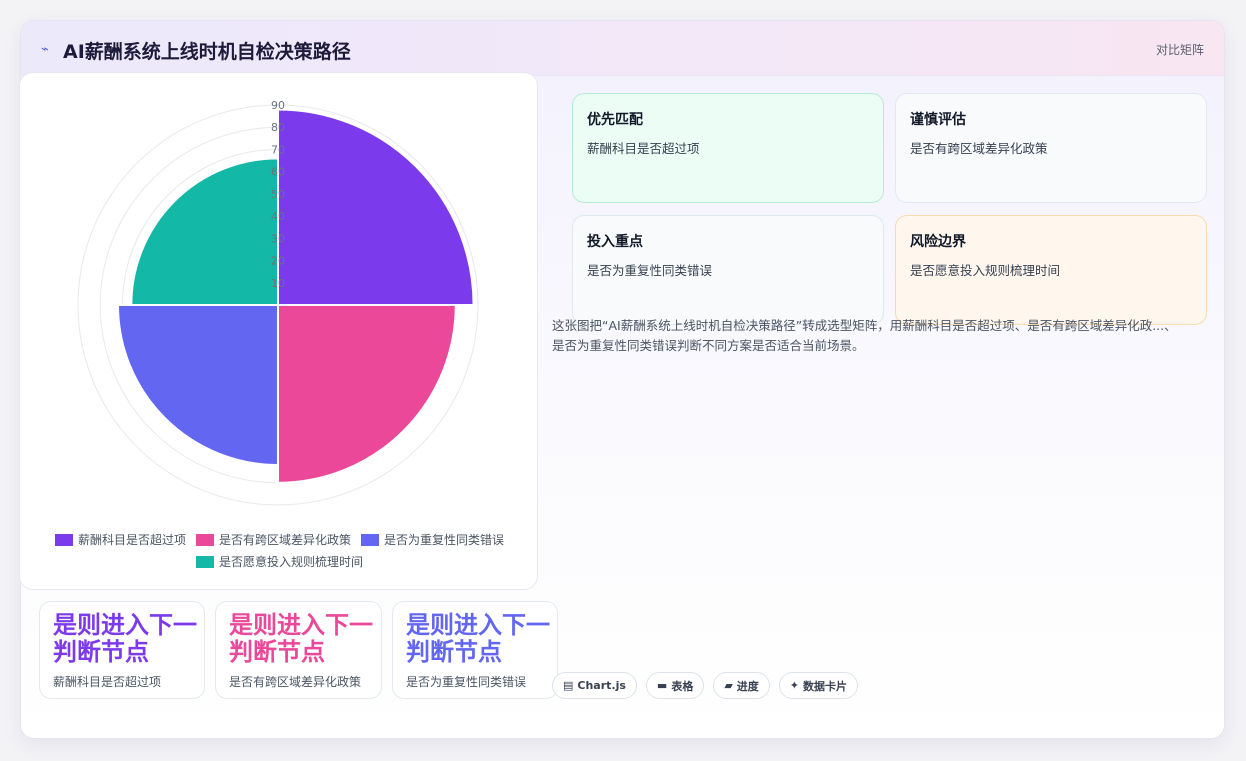 The height and width of the screenshot is (761, 1246). Describe the element at coordinates (985, 270) in the screenshot. I see `matrix-card-body: 是否愿意投入规则梳理时间` at that location.